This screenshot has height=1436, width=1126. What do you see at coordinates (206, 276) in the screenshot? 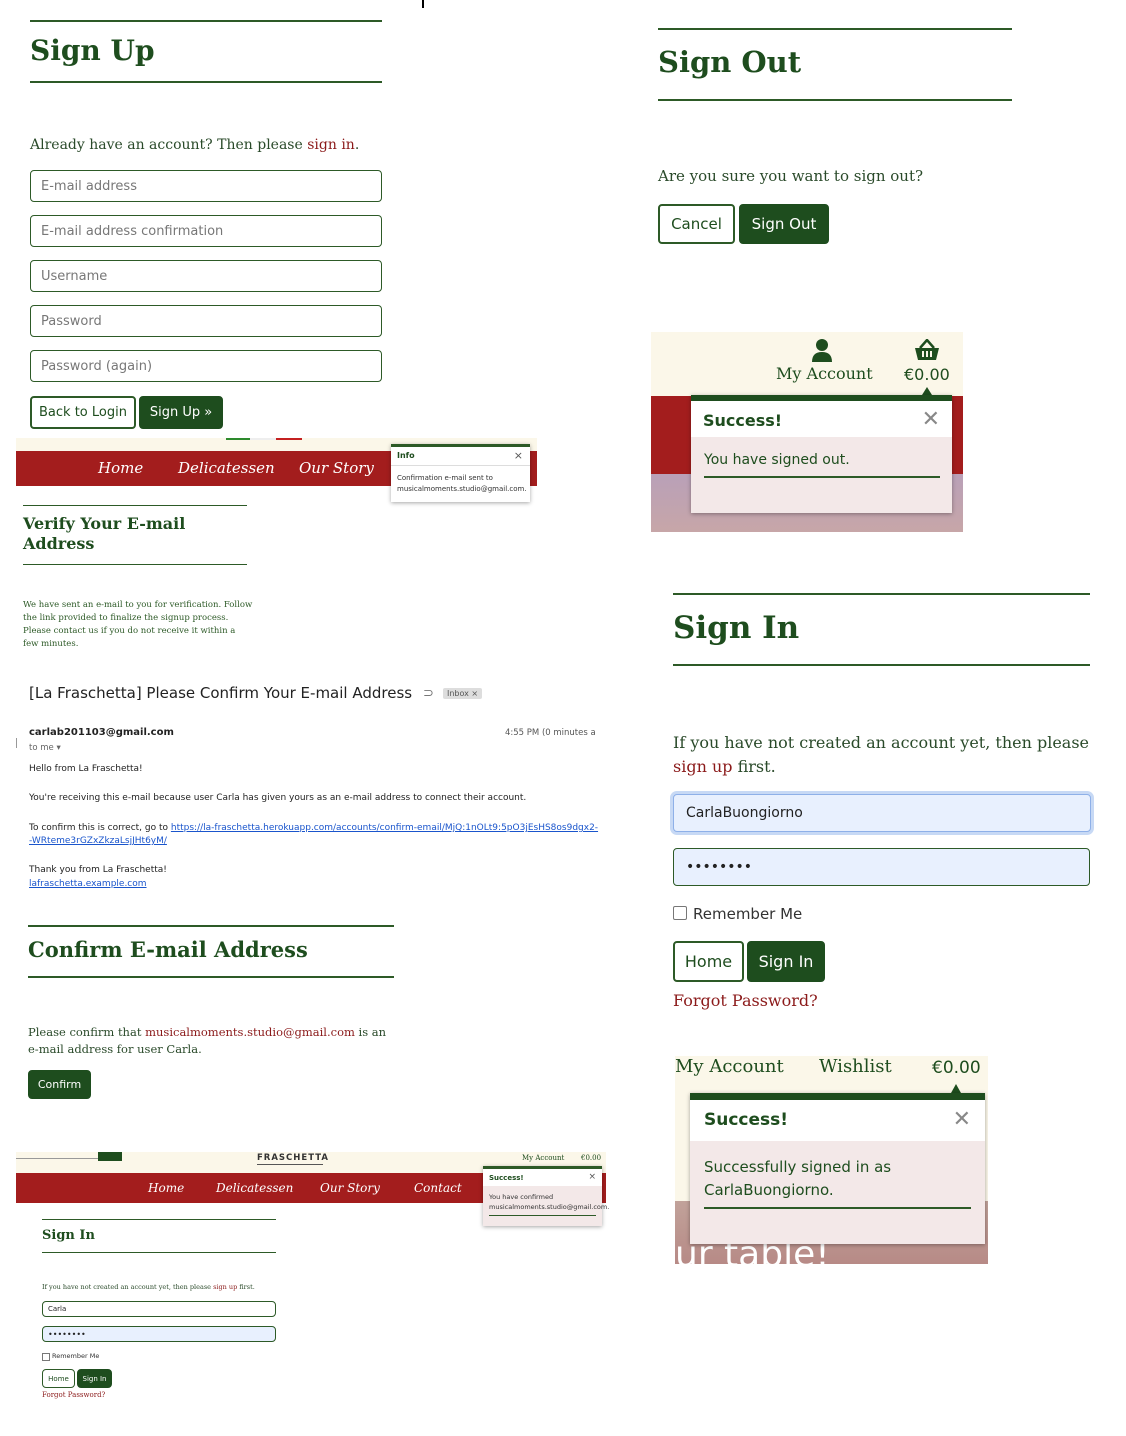
I see `username-field: Username` at bounding box center [206, 276].